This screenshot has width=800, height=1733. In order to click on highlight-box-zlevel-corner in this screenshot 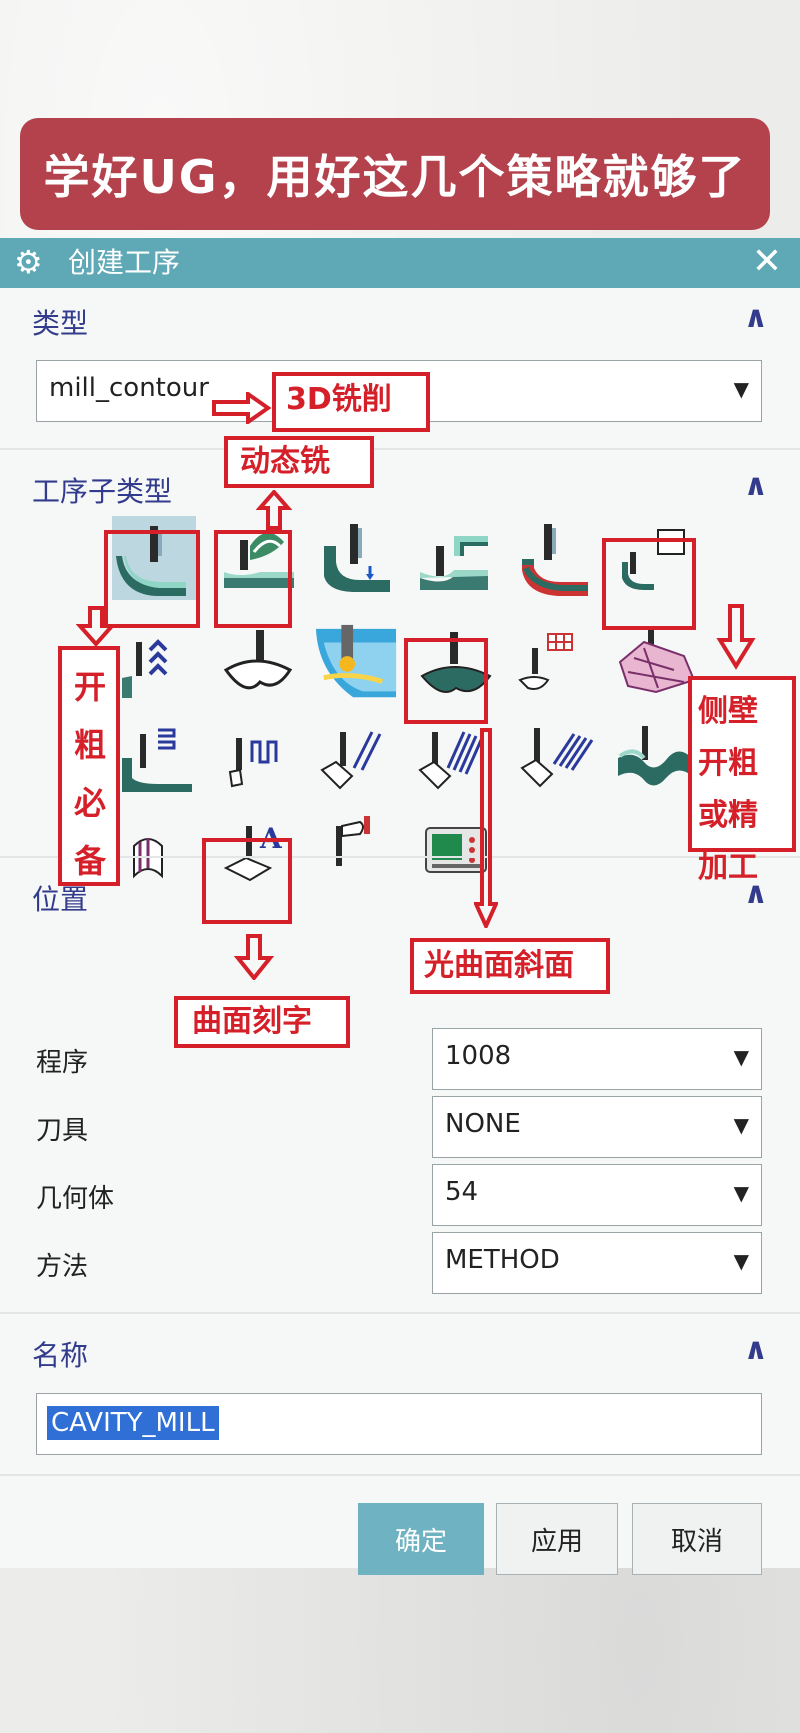, I will do `click(649, 584)`.